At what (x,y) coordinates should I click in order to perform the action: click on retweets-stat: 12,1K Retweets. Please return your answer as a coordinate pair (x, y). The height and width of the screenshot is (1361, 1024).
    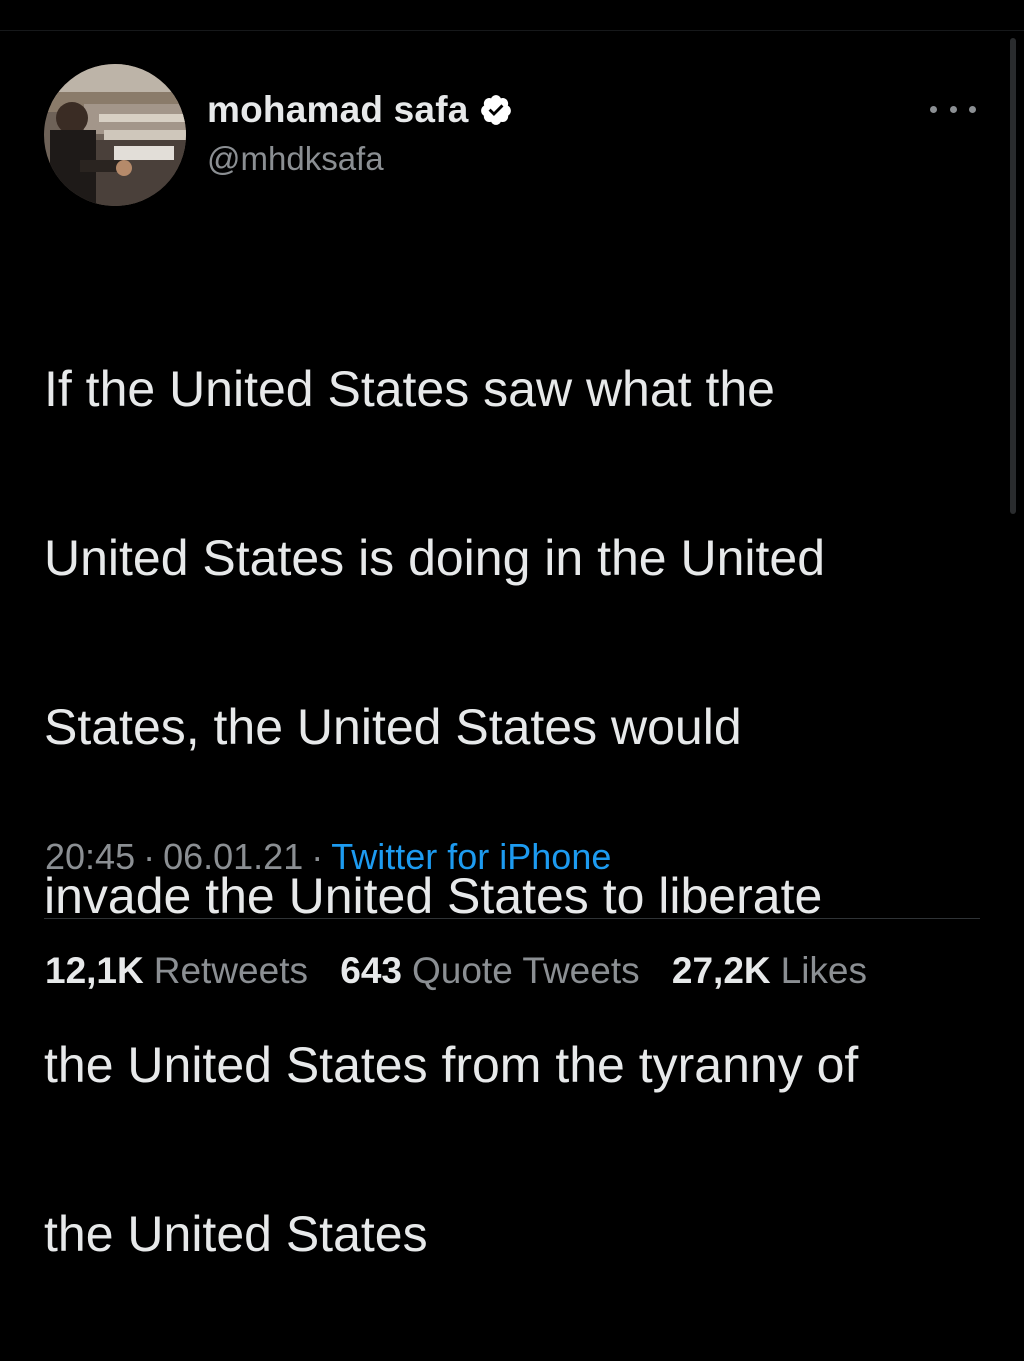
    Looking at the image, I should click on (176, 970).